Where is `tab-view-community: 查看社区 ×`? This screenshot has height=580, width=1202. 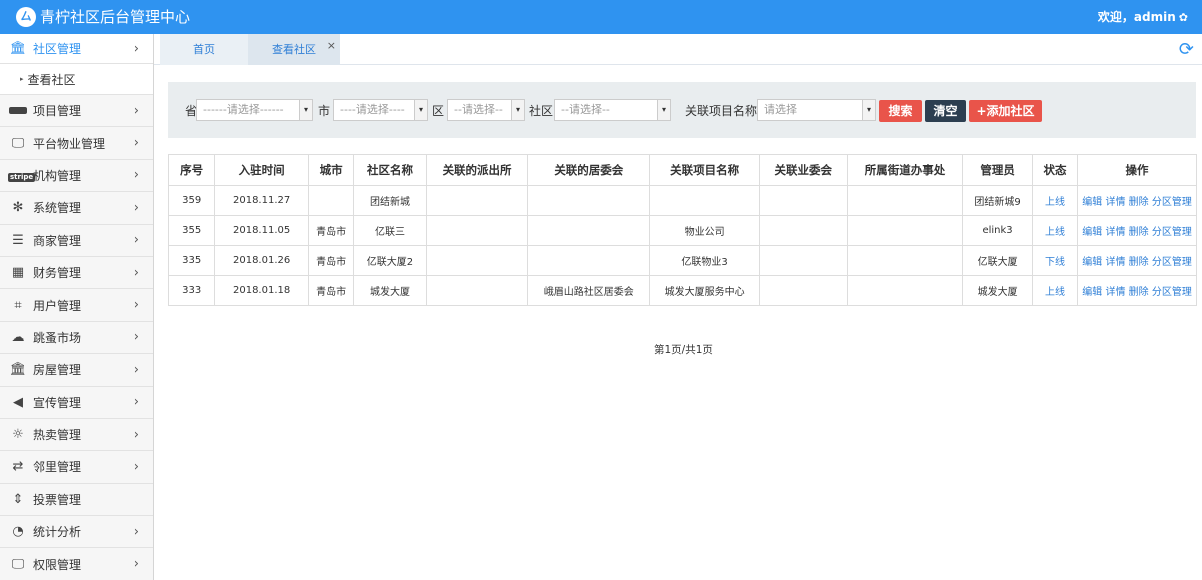 tab-view-community: 查看社区 × is located at coordinates (294, 49).